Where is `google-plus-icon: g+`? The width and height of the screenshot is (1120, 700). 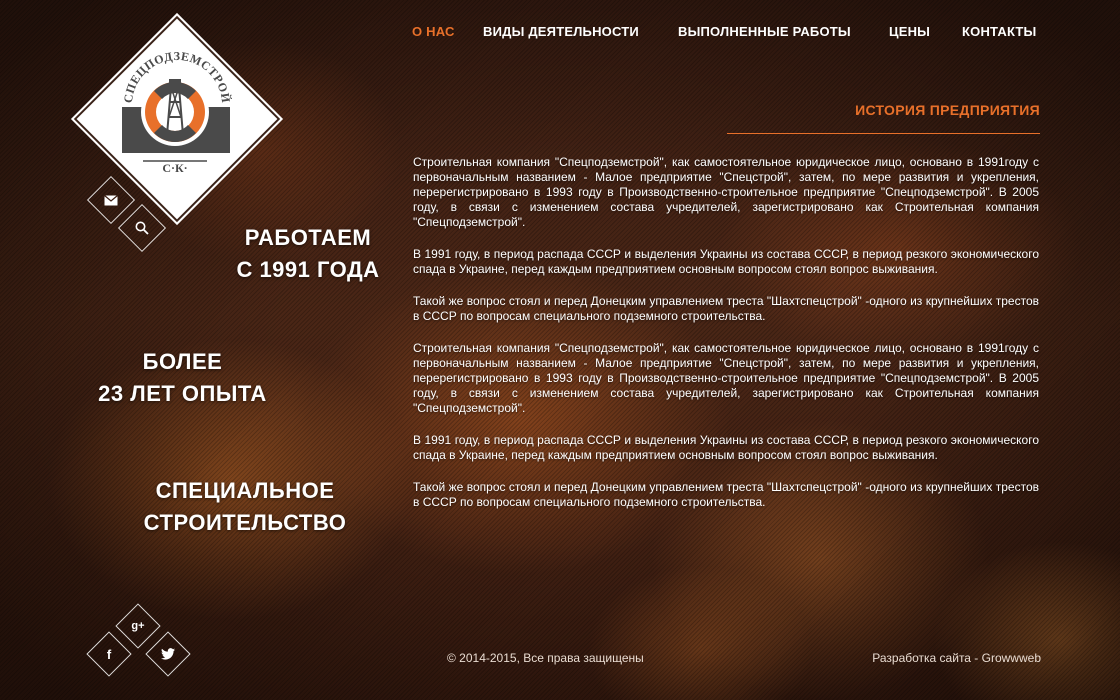
google-plus-icon: g+ is located at coordinates (138, 626).